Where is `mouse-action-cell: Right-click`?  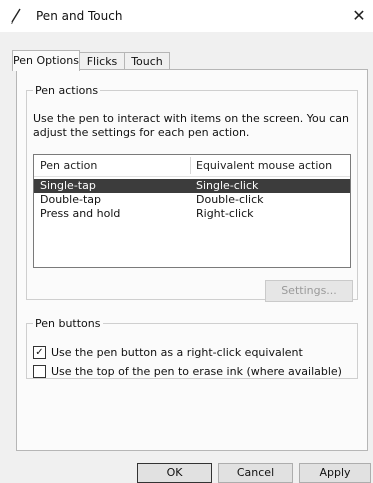
mouse-action-cell: Right-click is located at coordinates (225, 213).